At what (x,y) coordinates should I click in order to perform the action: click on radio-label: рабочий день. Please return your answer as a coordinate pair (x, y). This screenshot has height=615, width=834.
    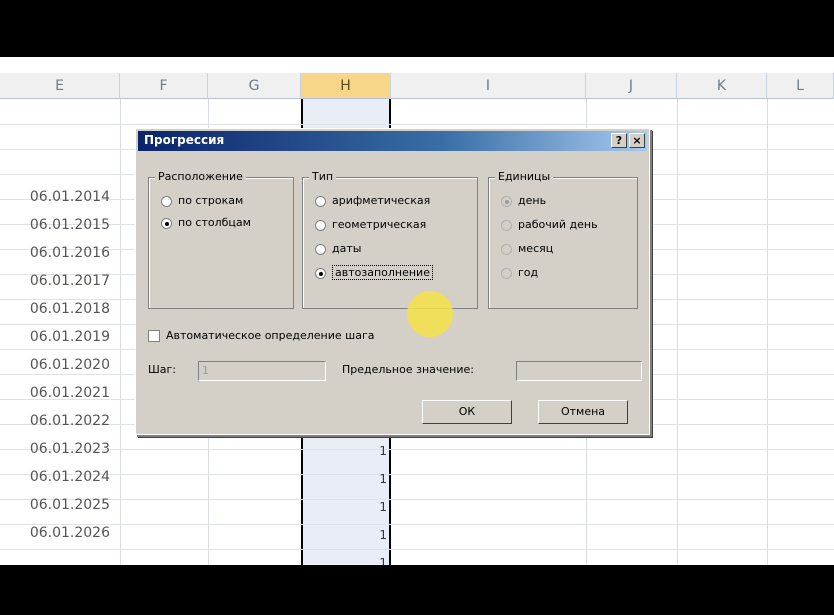
    Looking at the image, I should click on (558, 224).